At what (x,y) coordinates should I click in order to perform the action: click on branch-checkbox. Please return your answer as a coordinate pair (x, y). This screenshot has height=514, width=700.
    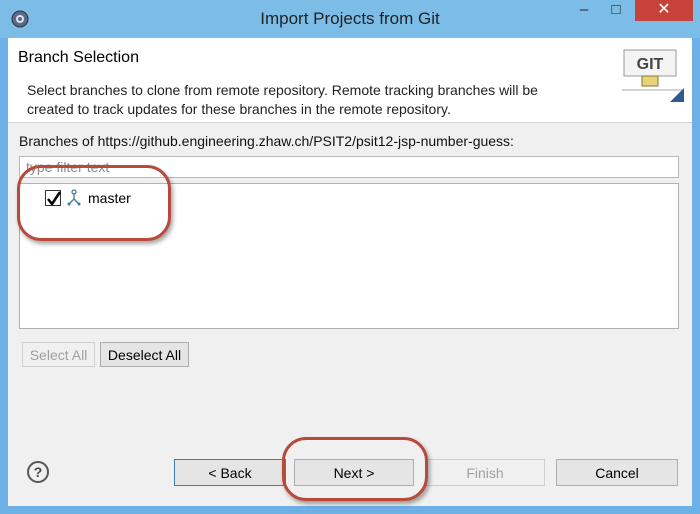
    Looking at the image, I should click on (53, 198).